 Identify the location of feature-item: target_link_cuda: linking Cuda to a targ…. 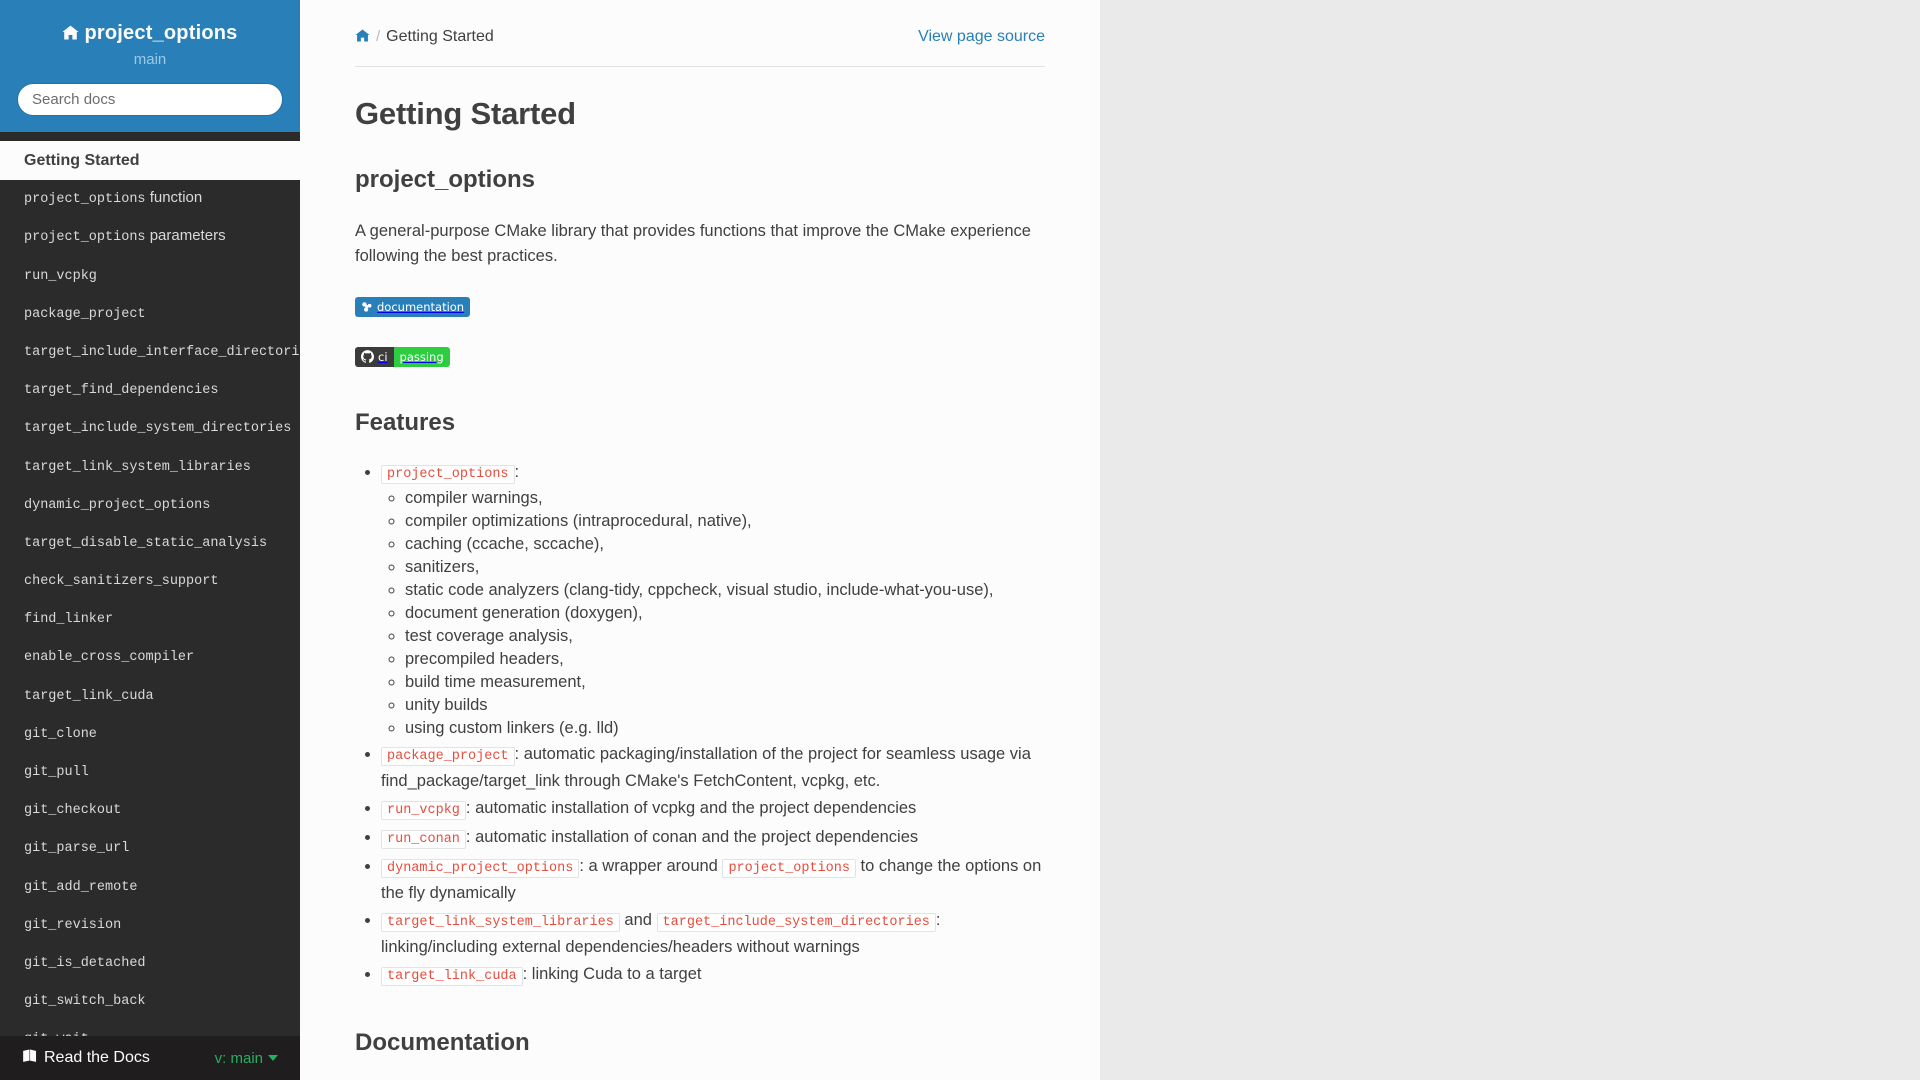
(713, 975).